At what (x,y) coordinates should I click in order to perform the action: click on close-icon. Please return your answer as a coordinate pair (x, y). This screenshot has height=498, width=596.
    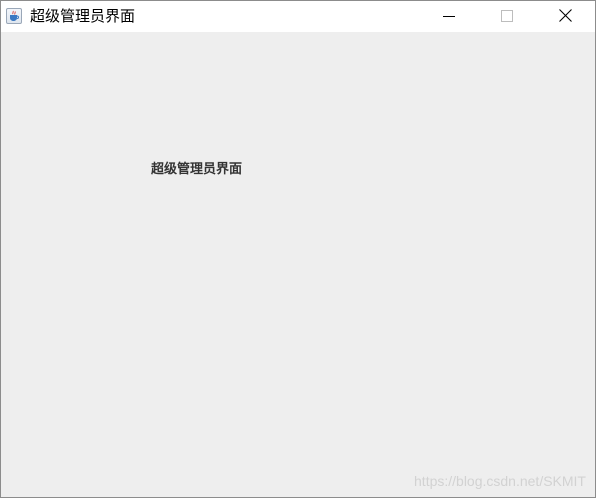
    Looking at the image, I should click on (565, 16).